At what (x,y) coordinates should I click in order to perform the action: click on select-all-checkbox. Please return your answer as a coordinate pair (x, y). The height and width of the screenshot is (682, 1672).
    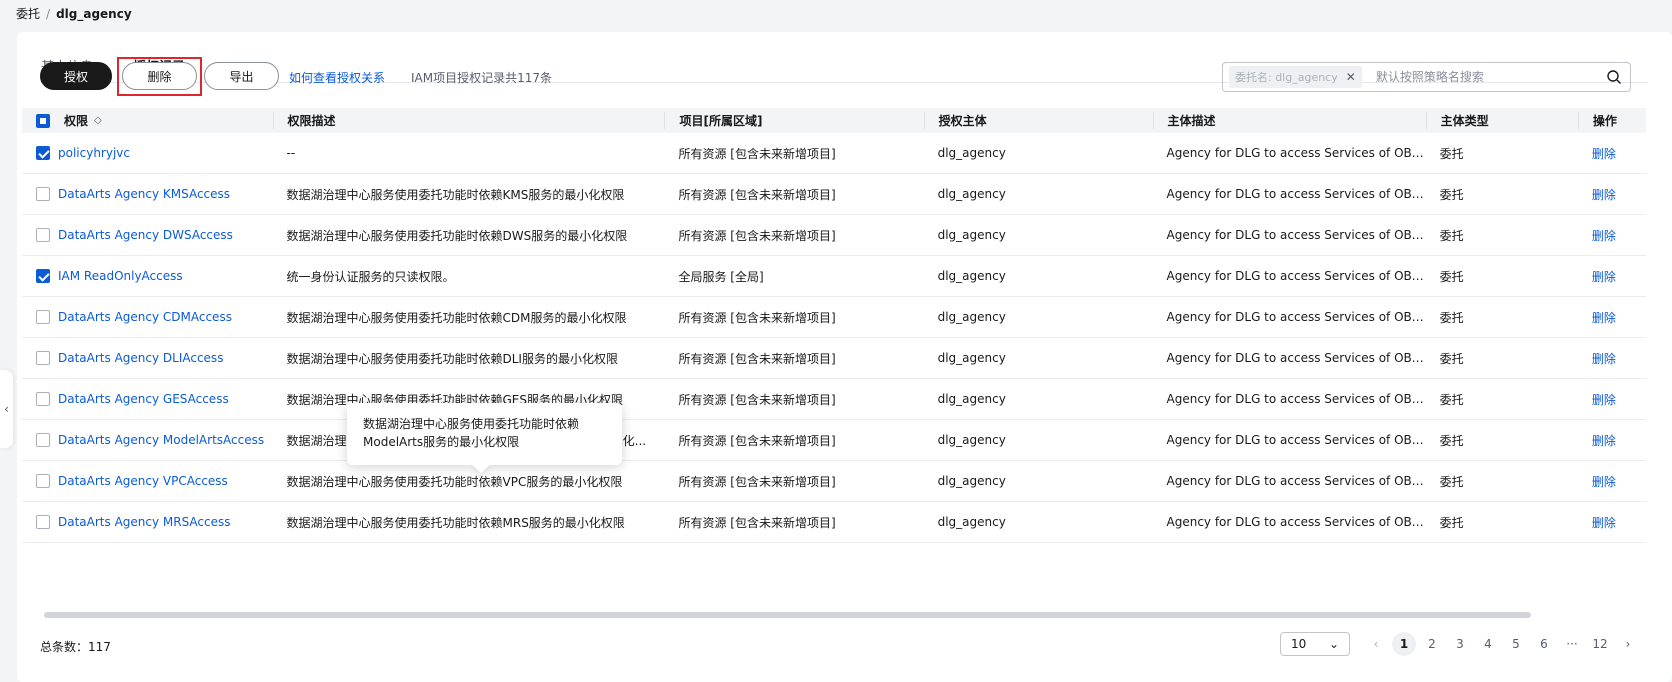
    Looking at the image, I should click on (43, 120).